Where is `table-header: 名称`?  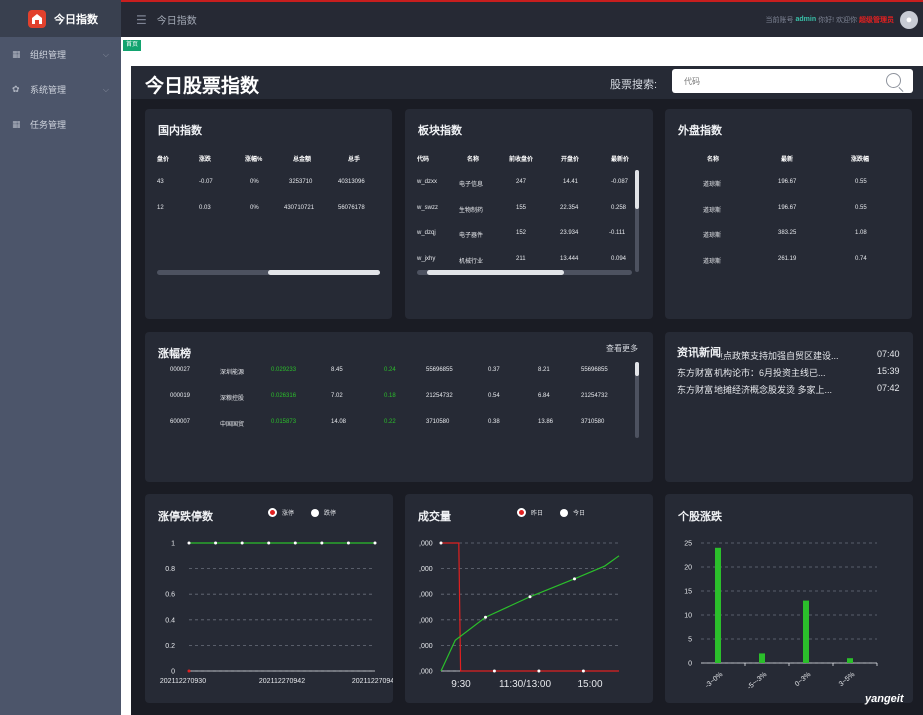 table-header: 名称 is located at coordinates (713, 160).